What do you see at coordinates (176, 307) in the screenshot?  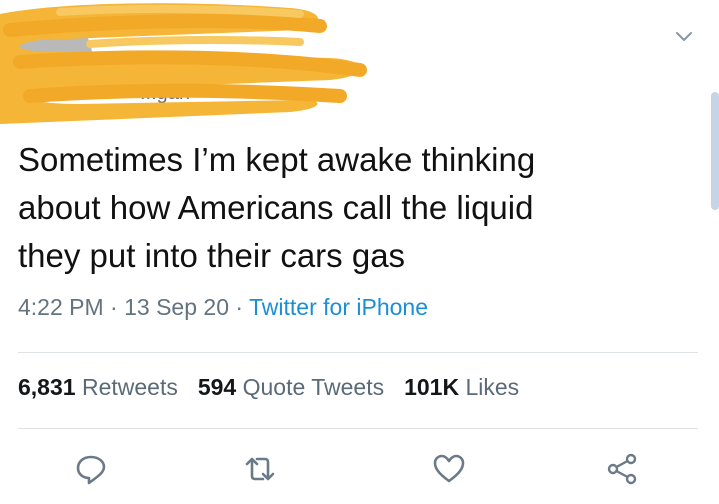 I see `tweet-date: 13 Sep 20` at bounding box center [176, 307].